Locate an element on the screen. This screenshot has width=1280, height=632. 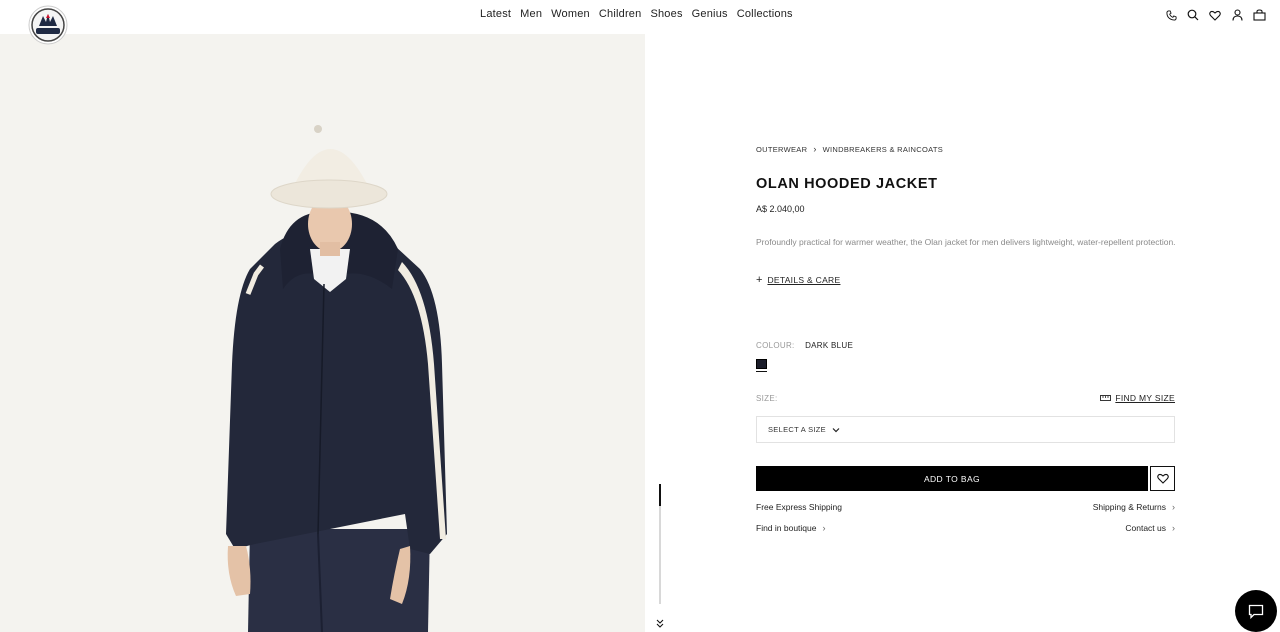
chat-icon is located at coordinates (1256, 611).